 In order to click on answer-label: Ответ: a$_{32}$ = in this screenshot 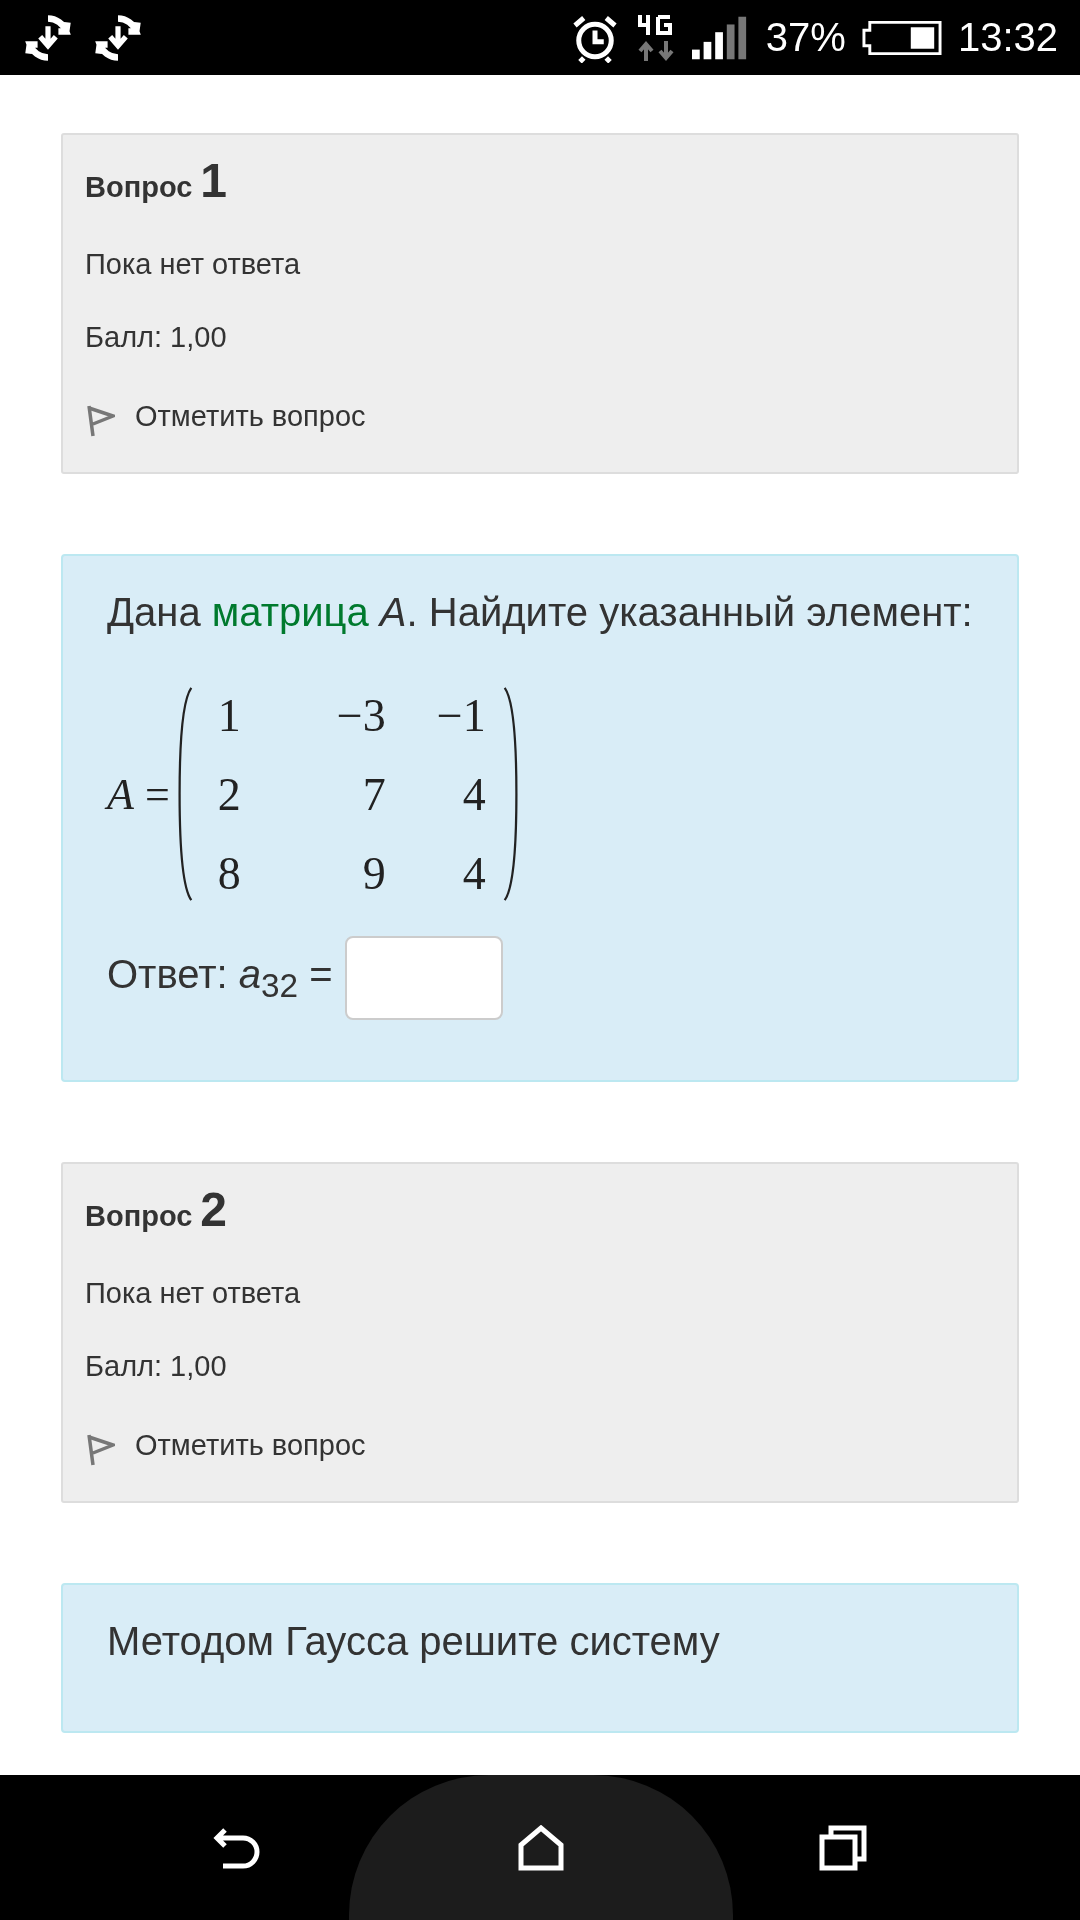, I will do `click(220, 978)`.